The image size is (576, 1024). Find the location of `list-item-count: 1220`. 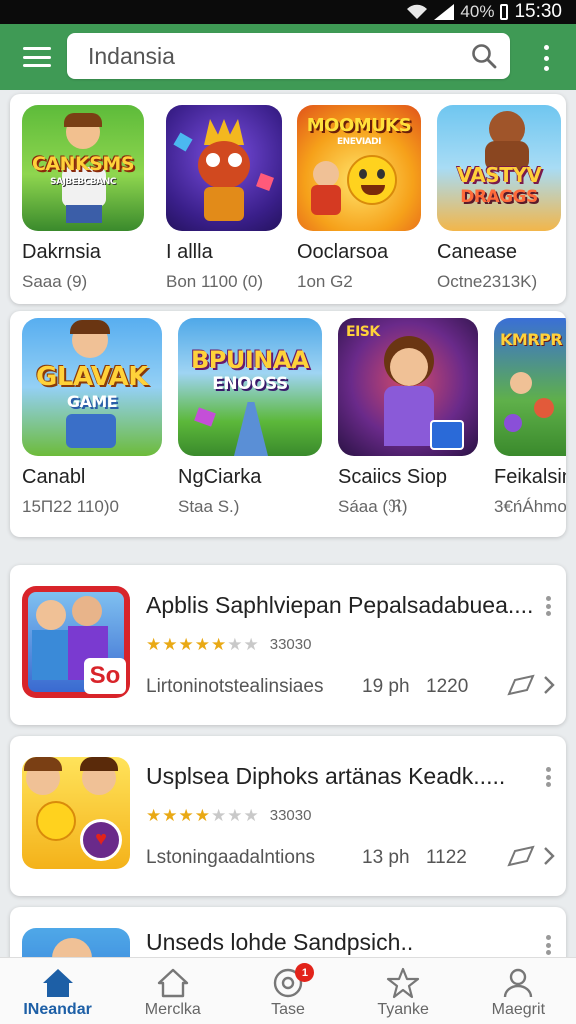

list-item-count: 1220 is located at coordinates (447, 686).